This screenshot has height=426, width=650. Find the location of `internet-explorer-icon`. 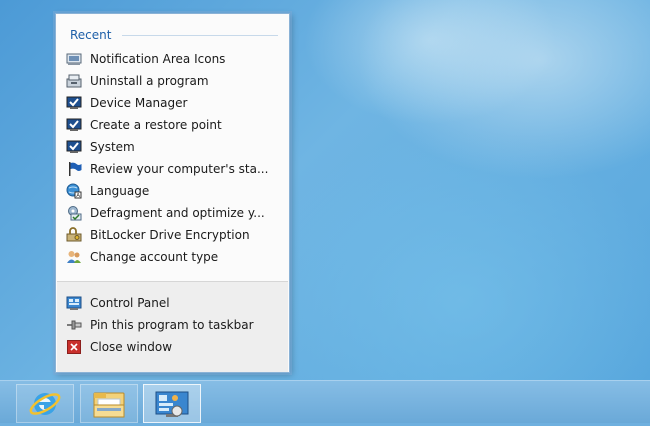

internet-explorer-icon is located at coordinates (45, 404).